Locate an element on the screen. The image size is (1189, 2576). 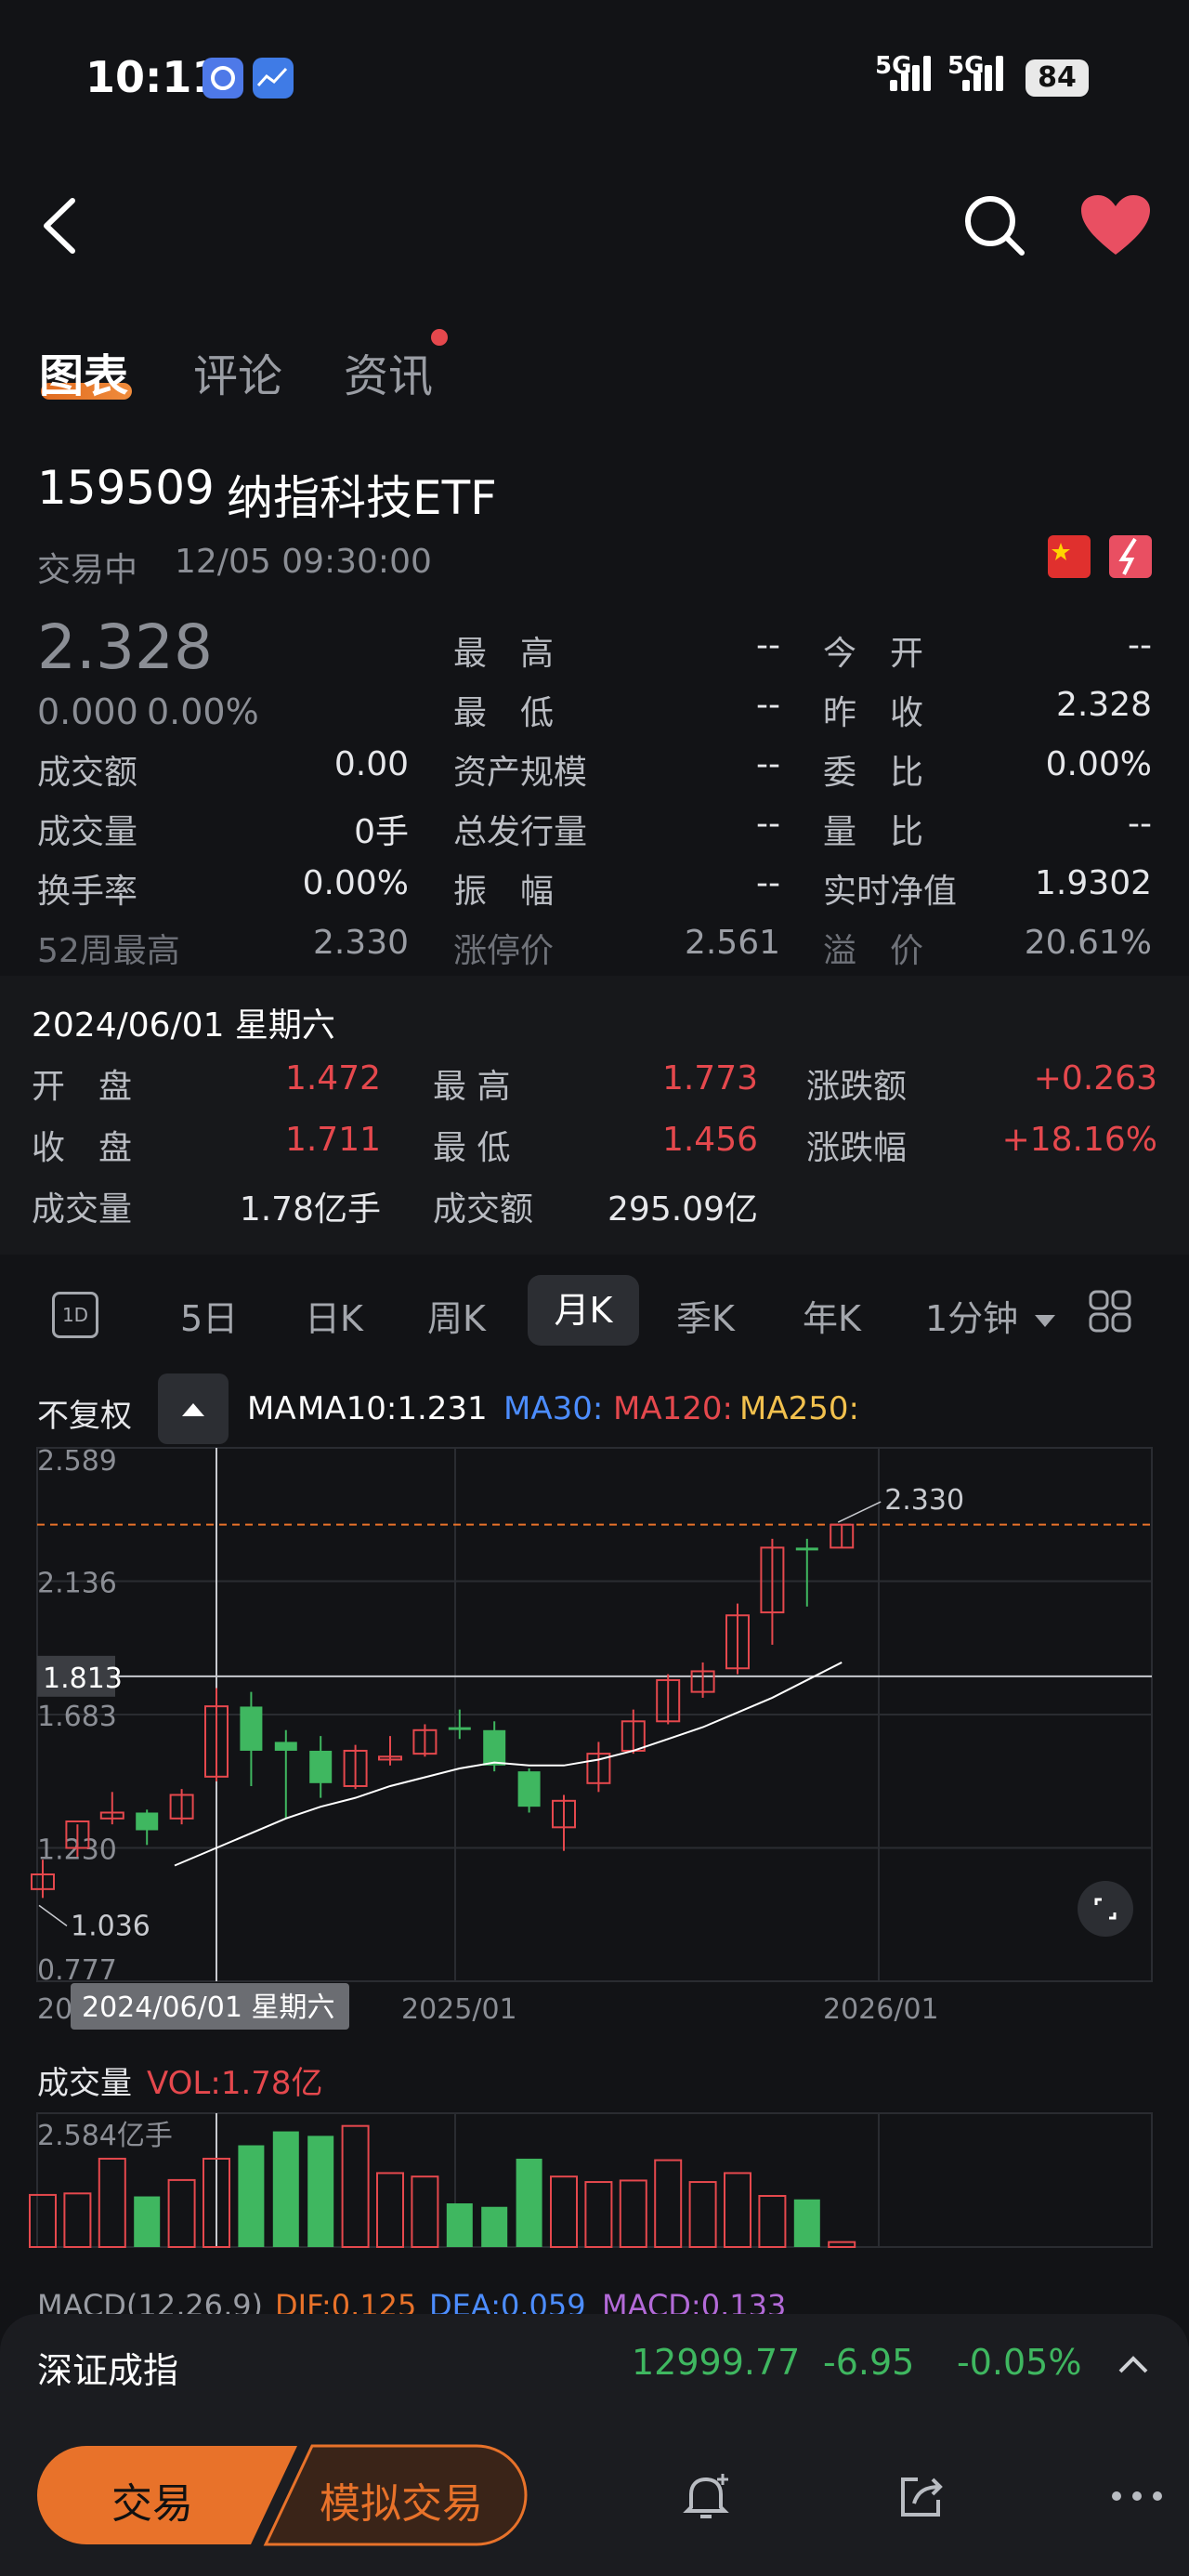
max-annotation-leader is located at coordinates (860, 1512).